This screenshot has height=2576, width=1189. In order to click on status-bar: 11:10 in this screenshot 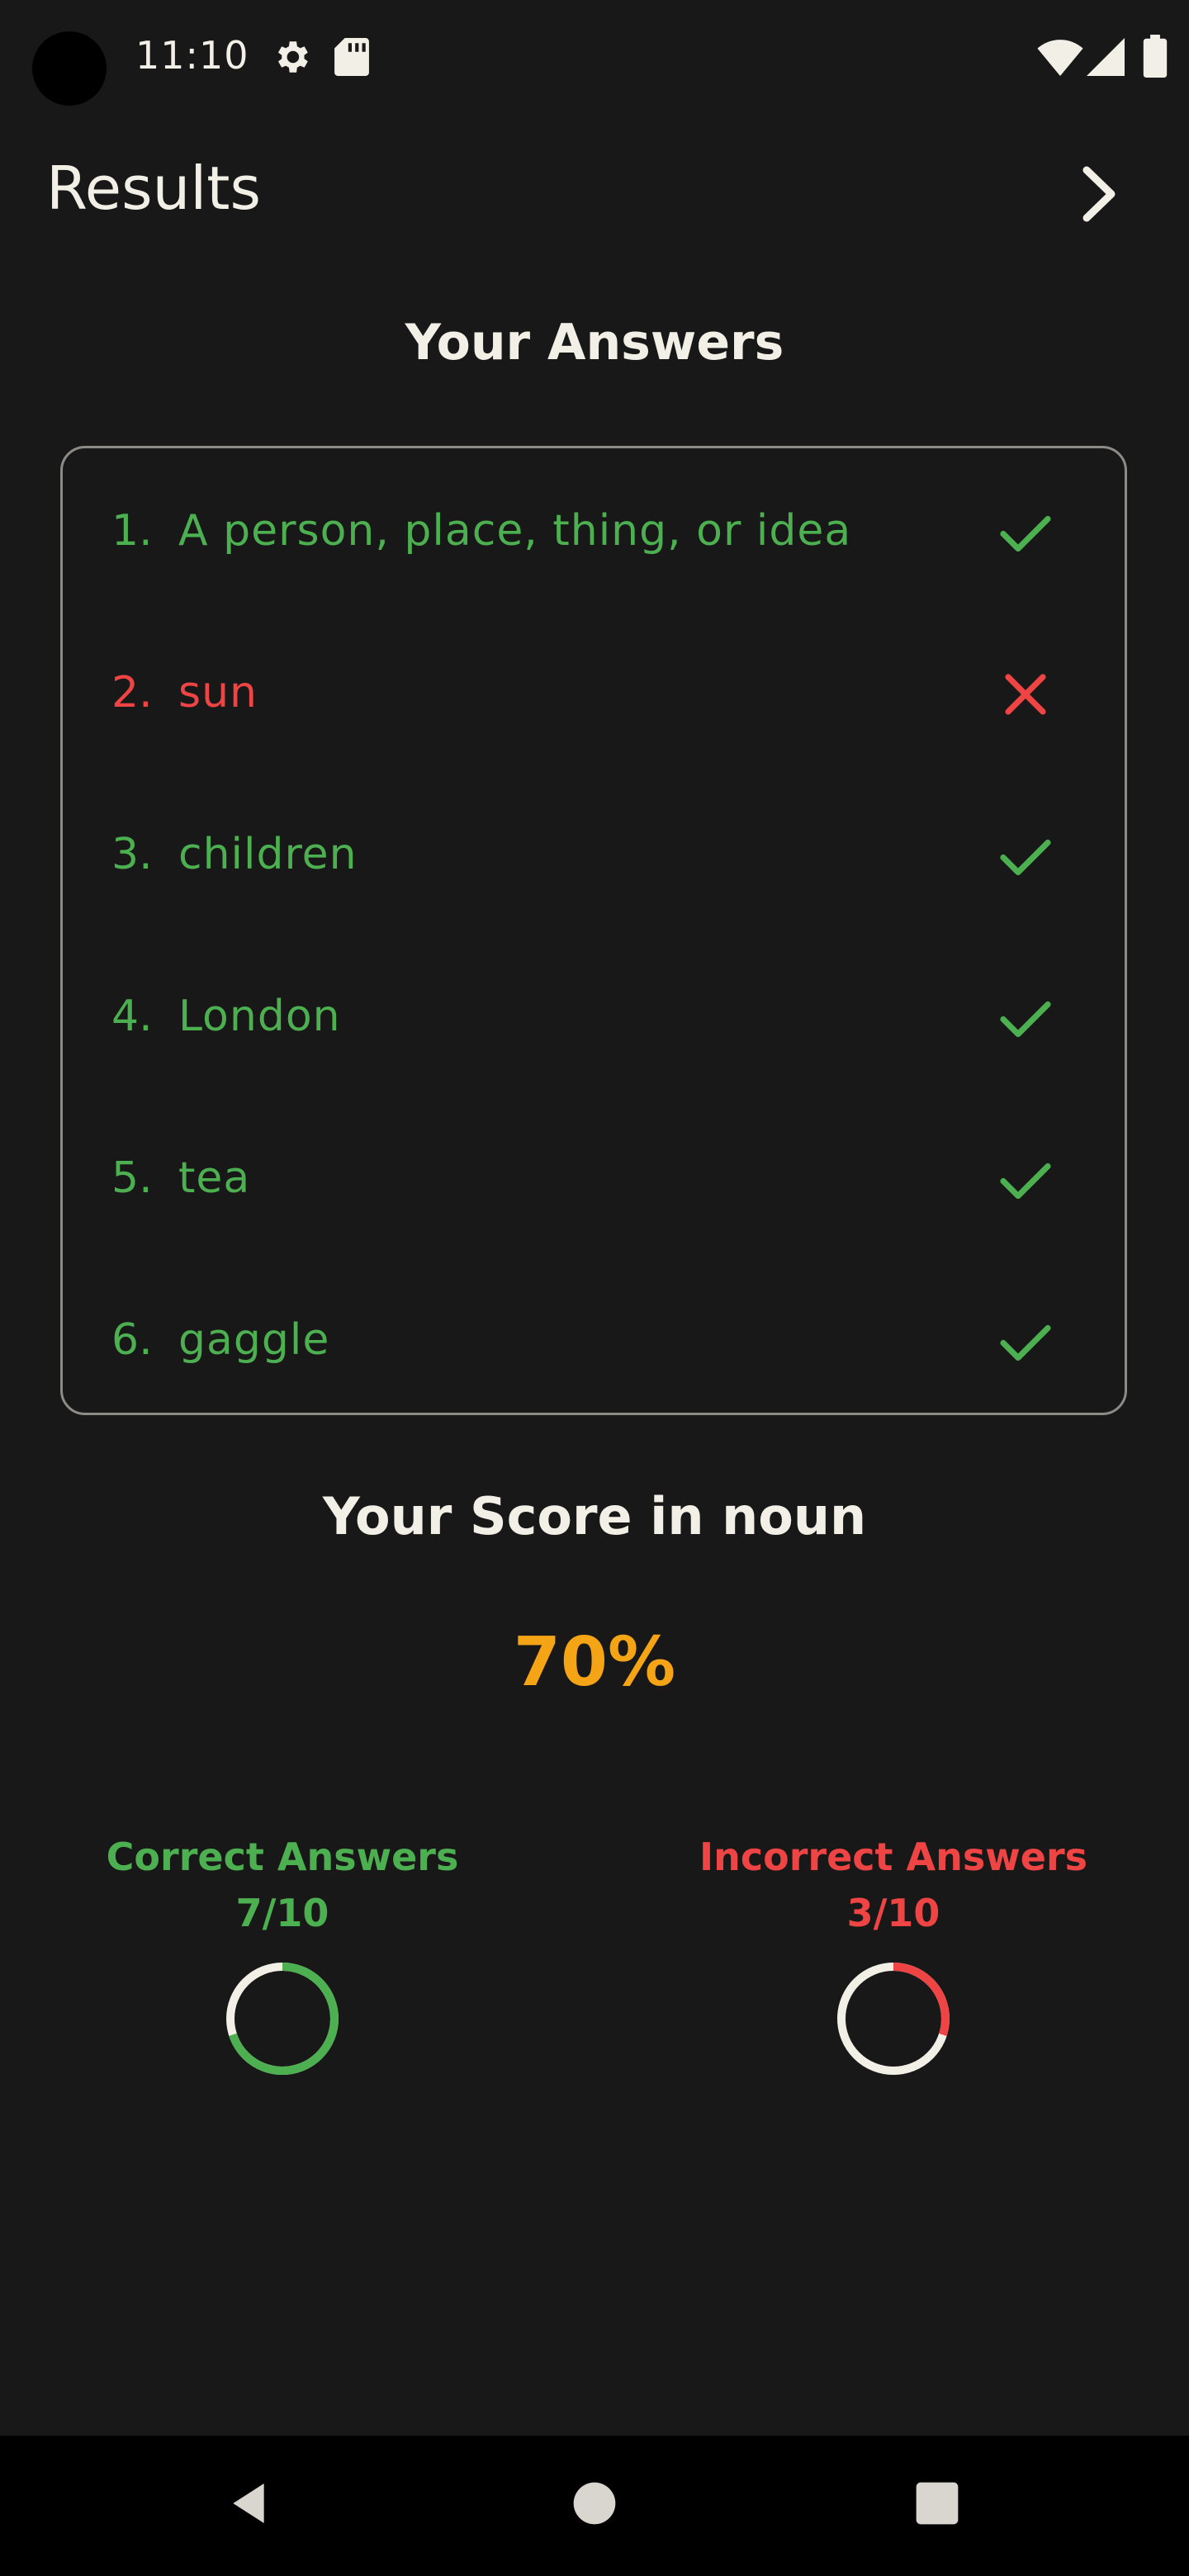, I will do `click(594, 58)`.